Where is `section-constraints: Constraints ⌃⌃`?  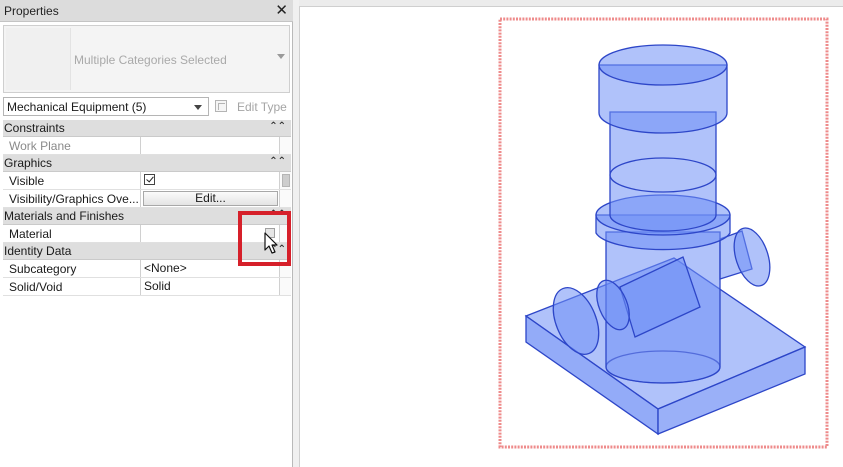 section-constraints: Constraints ⌃⌃ is located at coordinates (147, 128).